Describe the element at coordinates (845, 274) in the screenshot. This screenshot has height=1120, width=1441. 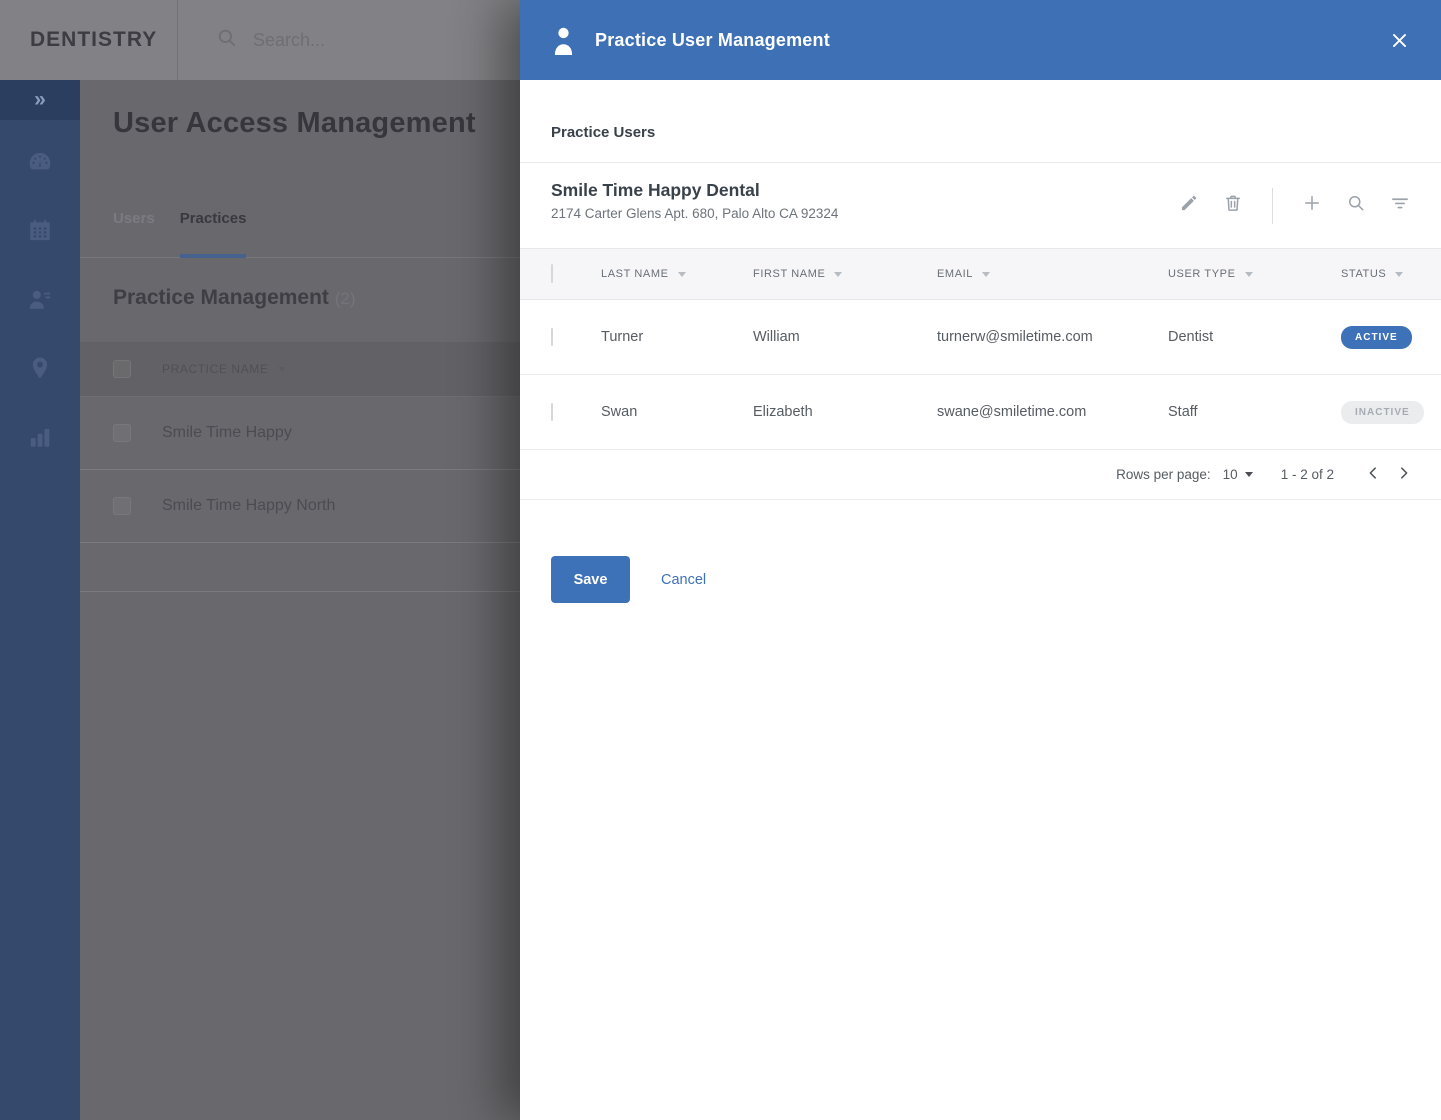
I see `column-first-name: FIRST NAME` at that location.